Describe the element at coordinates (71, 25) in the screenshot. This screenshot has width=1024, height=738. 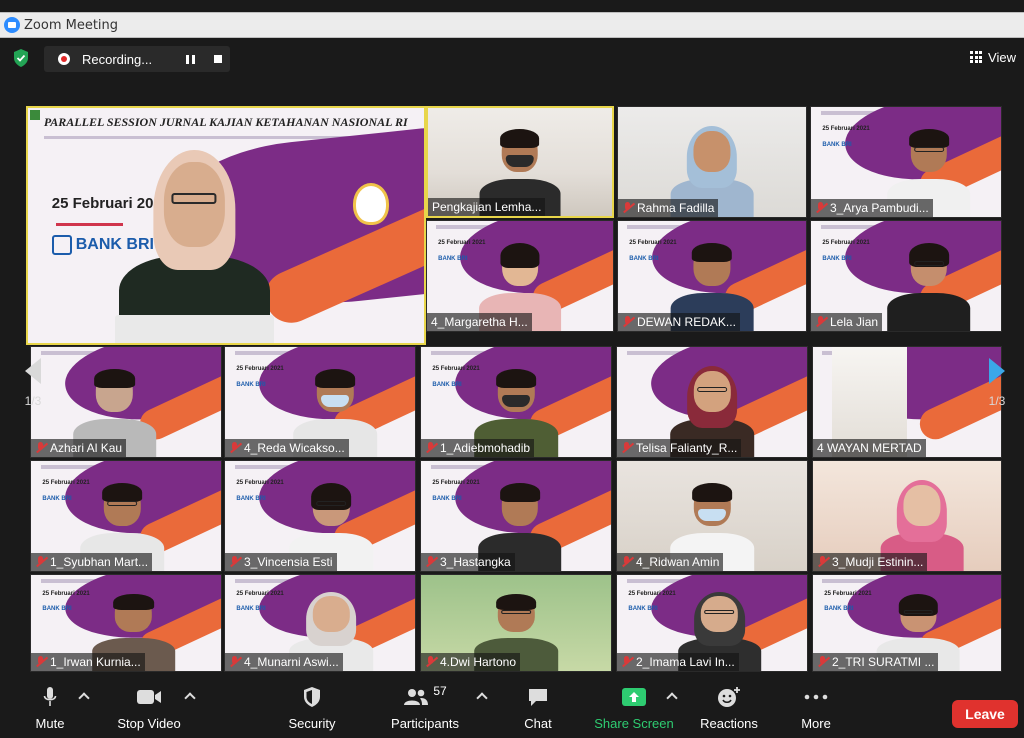
I see `window-title: Zoom Meeting` at that location.